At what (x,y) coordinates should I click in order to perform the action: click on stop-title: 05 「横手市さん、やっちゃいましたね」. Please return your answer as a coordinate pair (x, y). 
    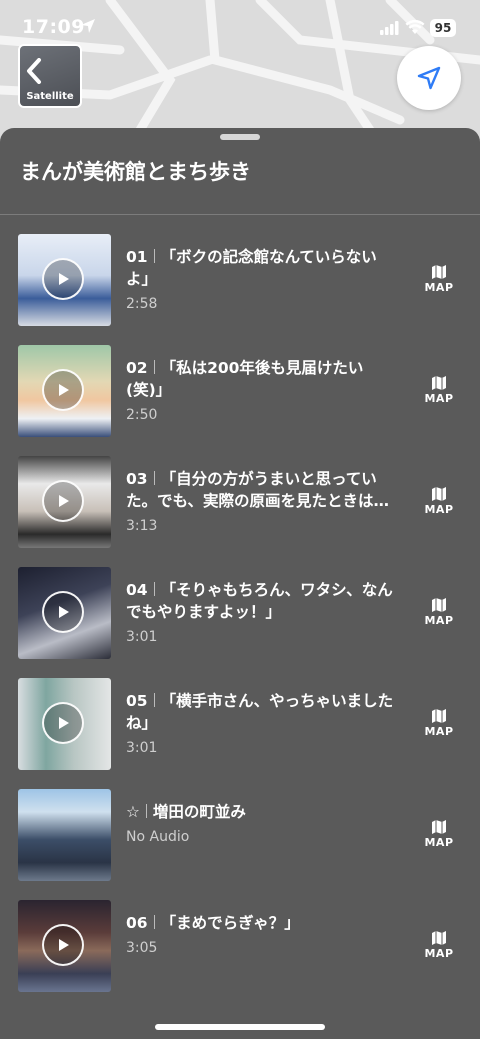
    Looking at the image, I should click on (261, 712).